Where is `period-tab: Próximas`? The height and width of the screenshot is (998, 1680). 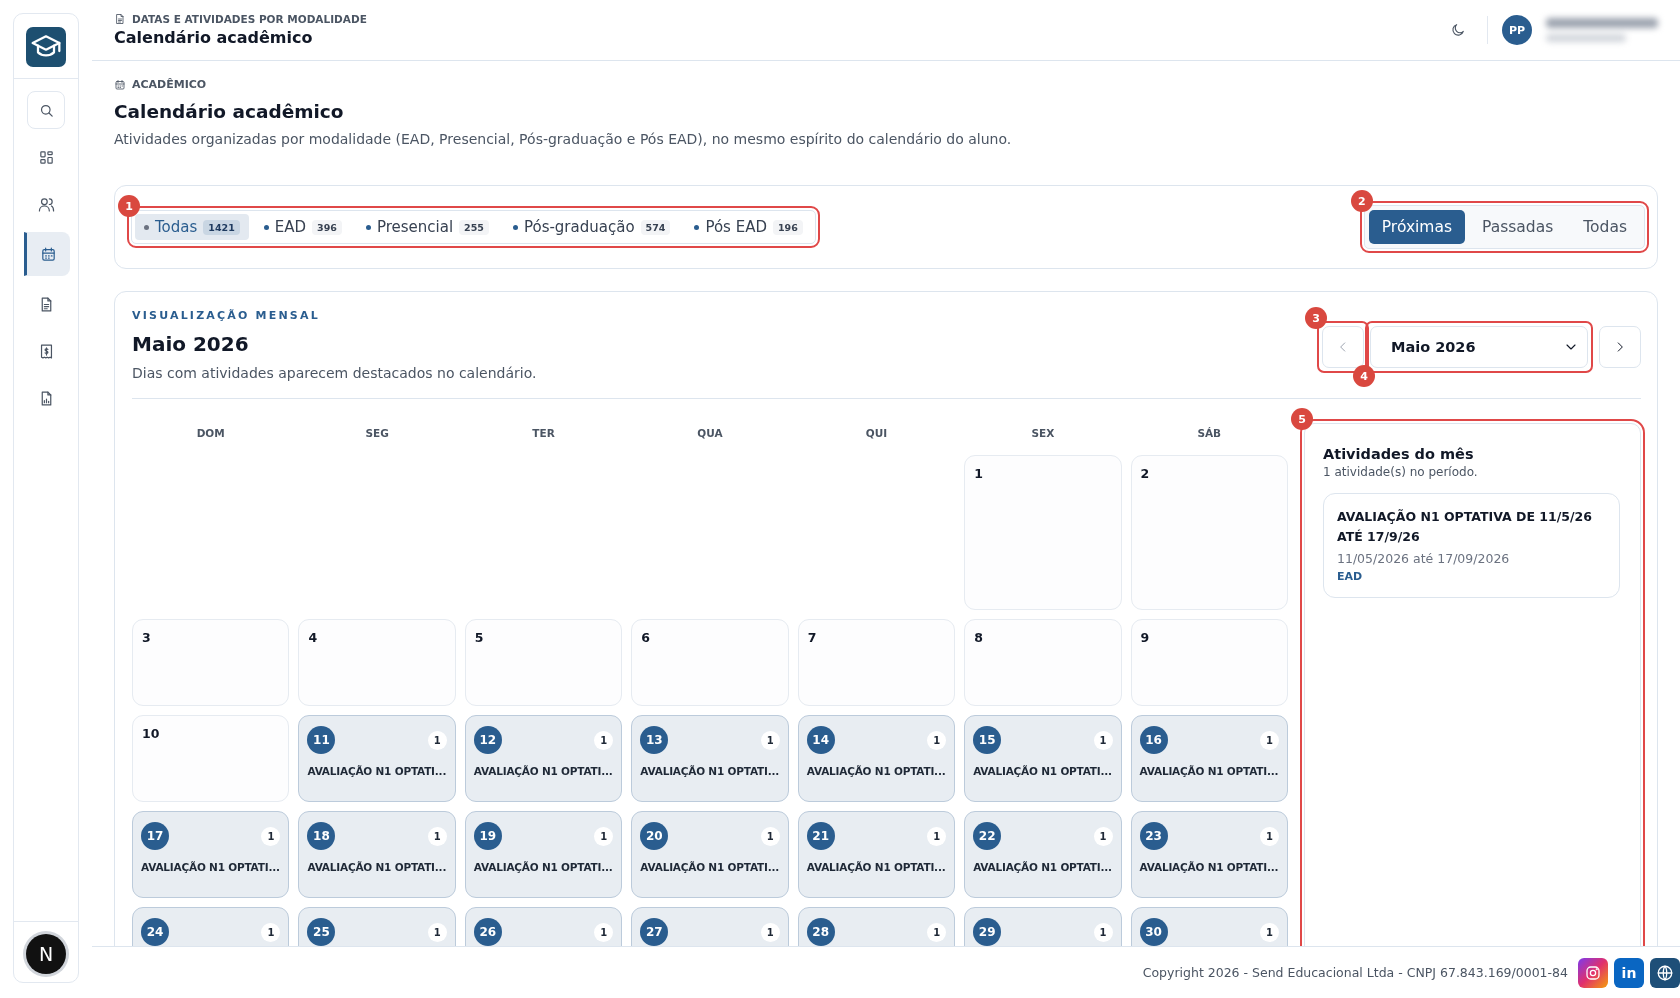 period-tab: Próximas is located at coordinates (1417, 227).